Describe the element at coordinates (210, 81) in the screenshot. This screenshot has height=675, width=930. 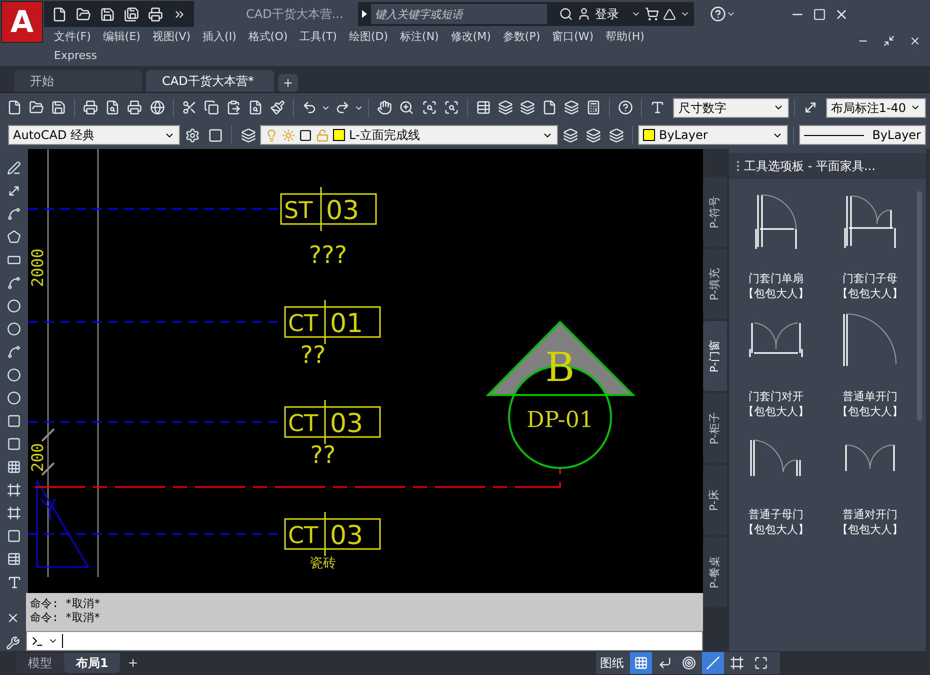
I see `file-tab: CAD干货大本营*` at that location.